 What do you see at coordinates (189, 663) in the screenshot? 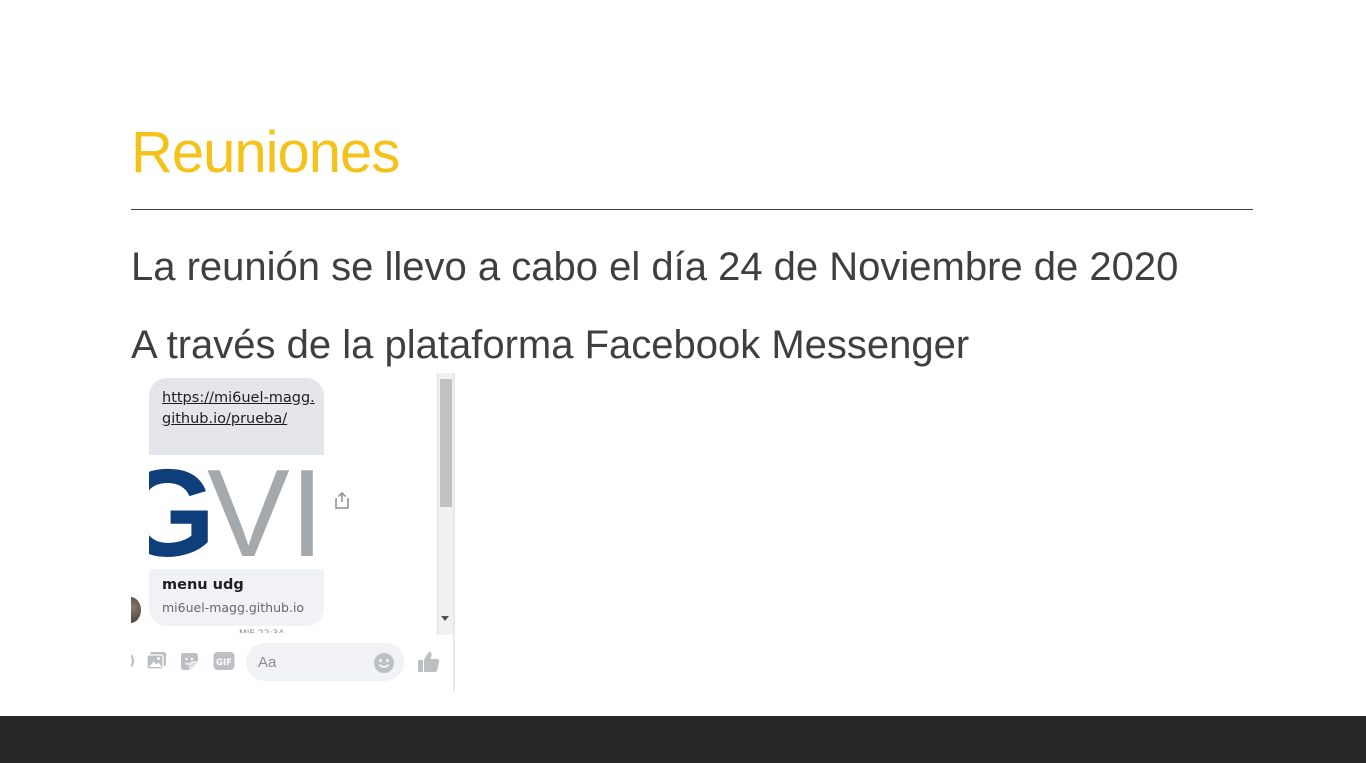
I see `sticker-icon` at bounding box center [189, 663].